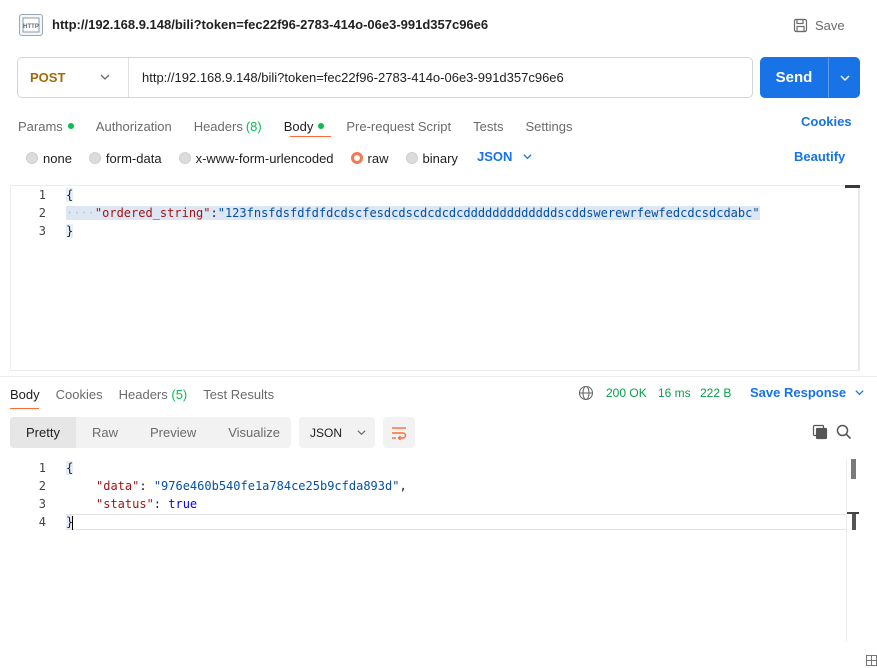 The height and width of the screenshot is (668, 877). I want to click on params-indicator-dot, so click(70, 126).